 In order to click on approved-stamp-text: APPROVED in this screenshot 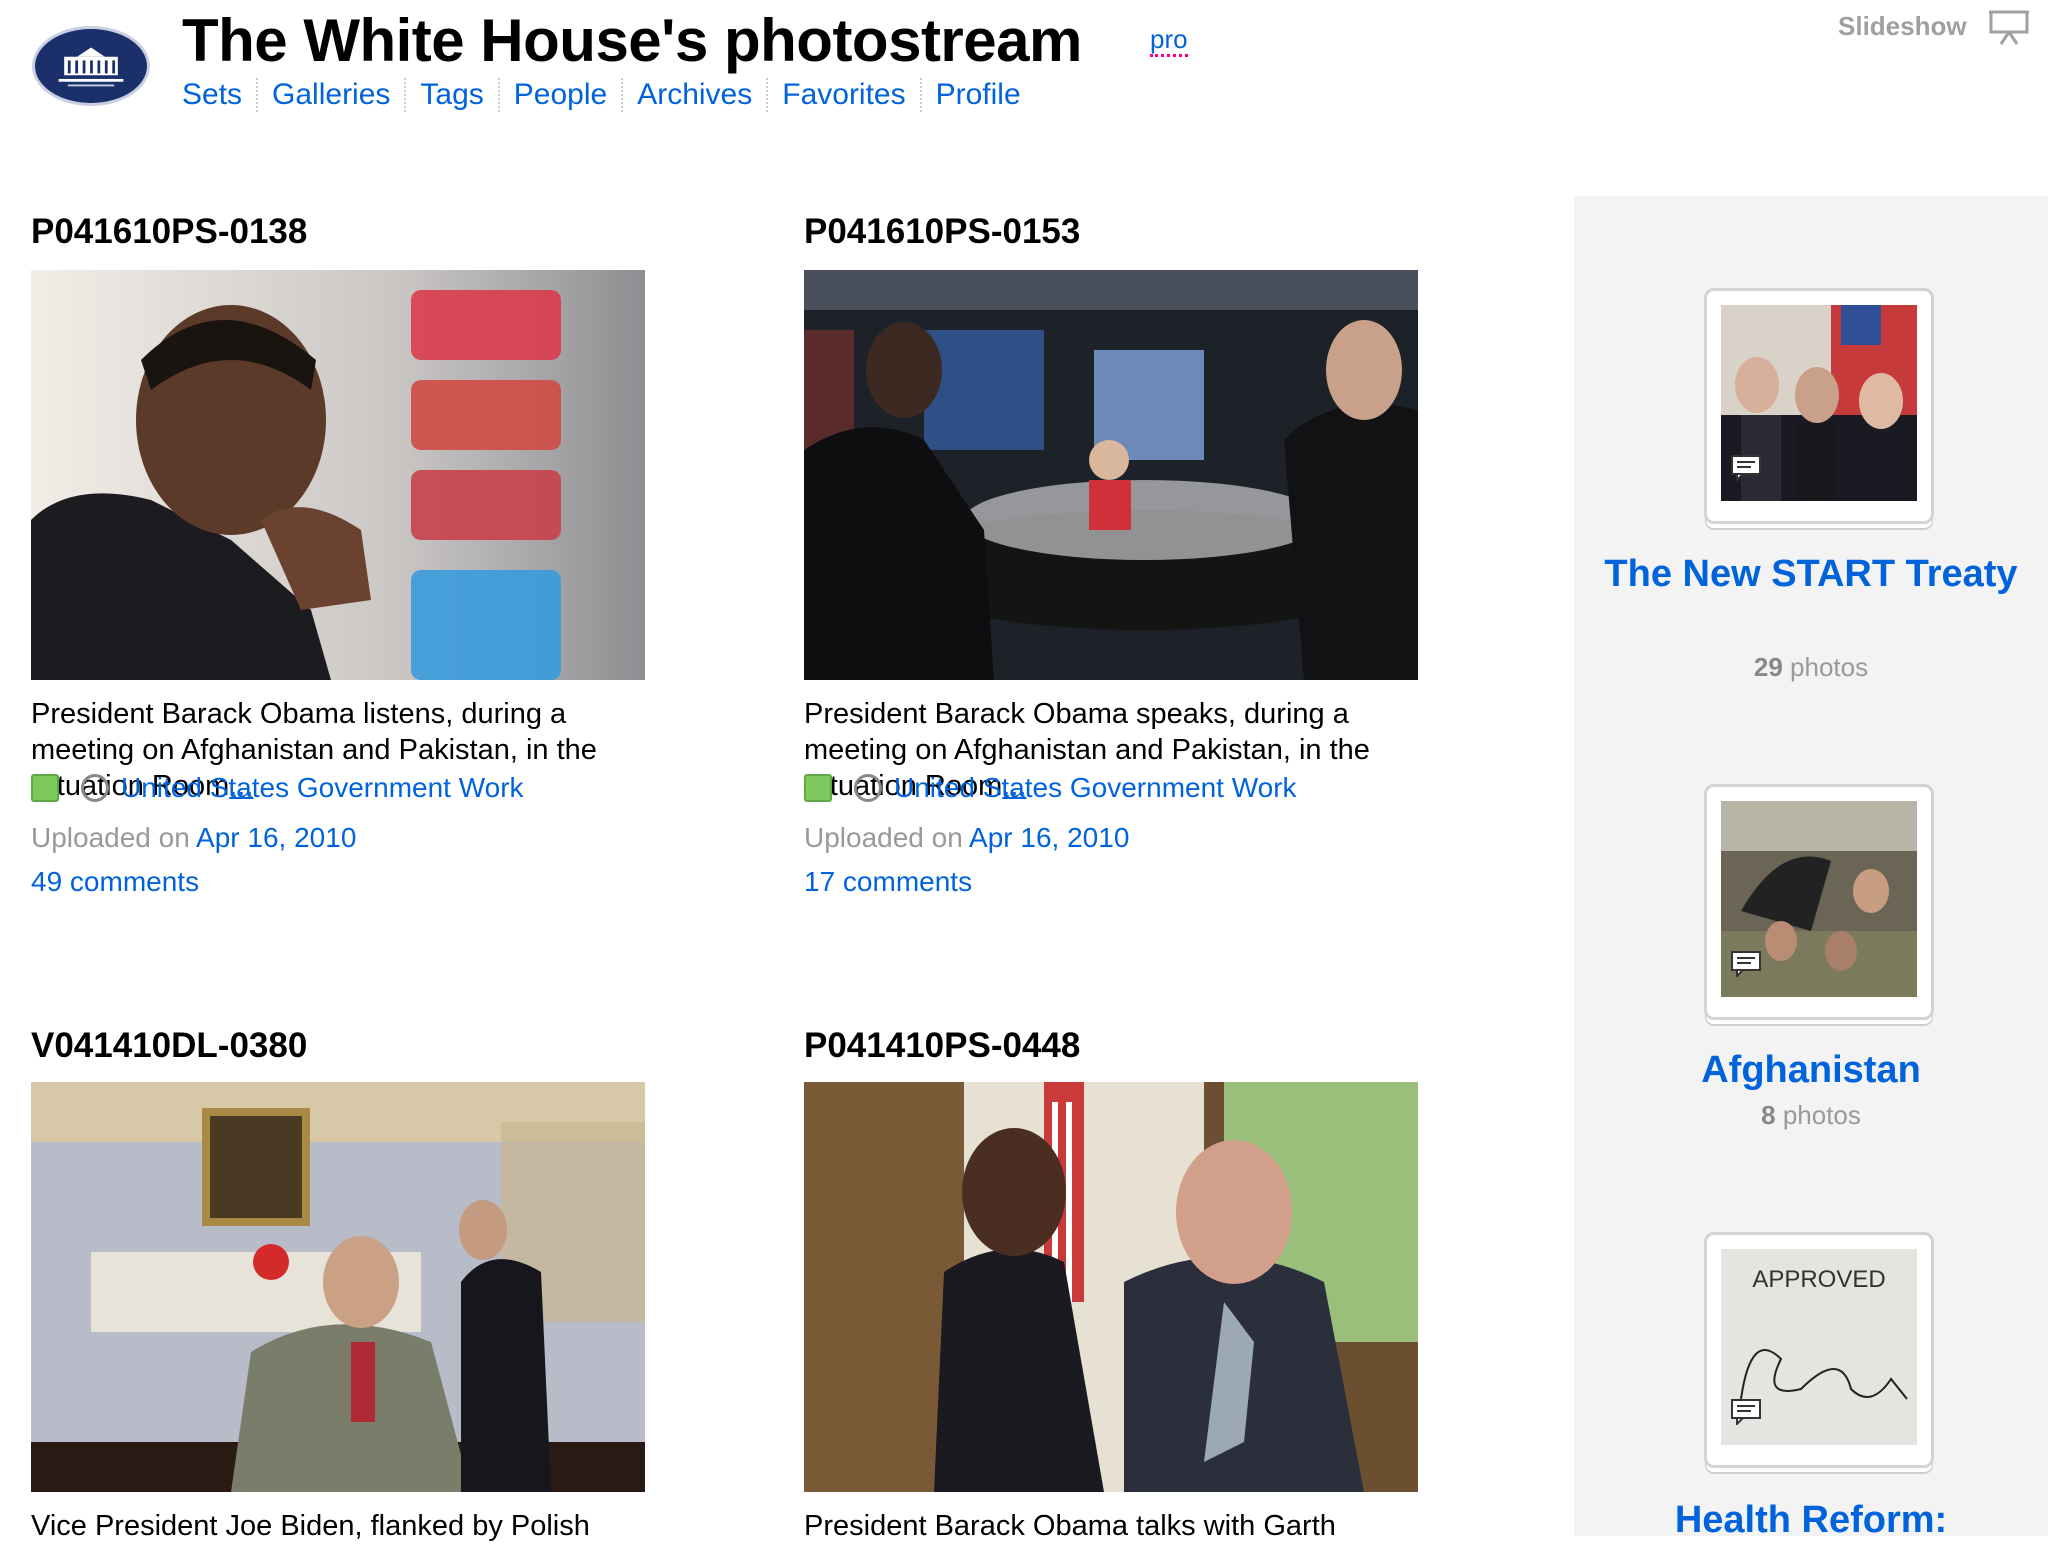, I will do `click(1818, 1279)`.